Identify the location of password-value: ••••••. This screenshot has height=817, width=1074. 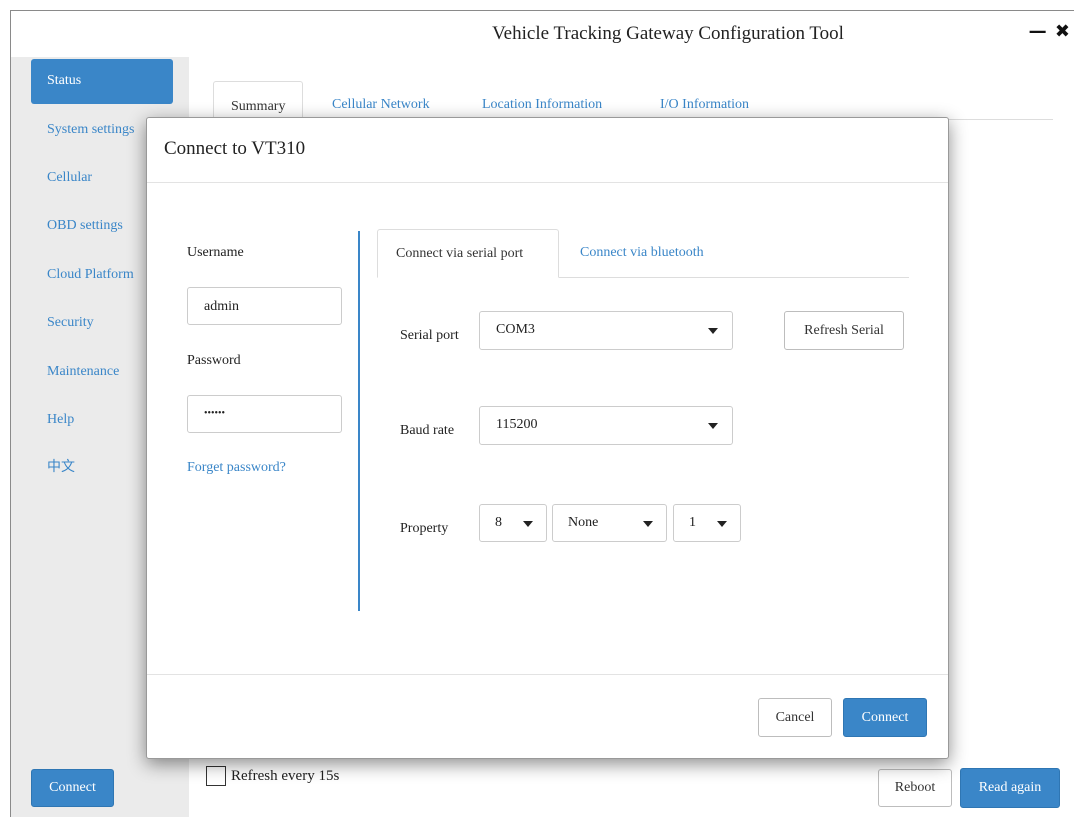
(215, 413).